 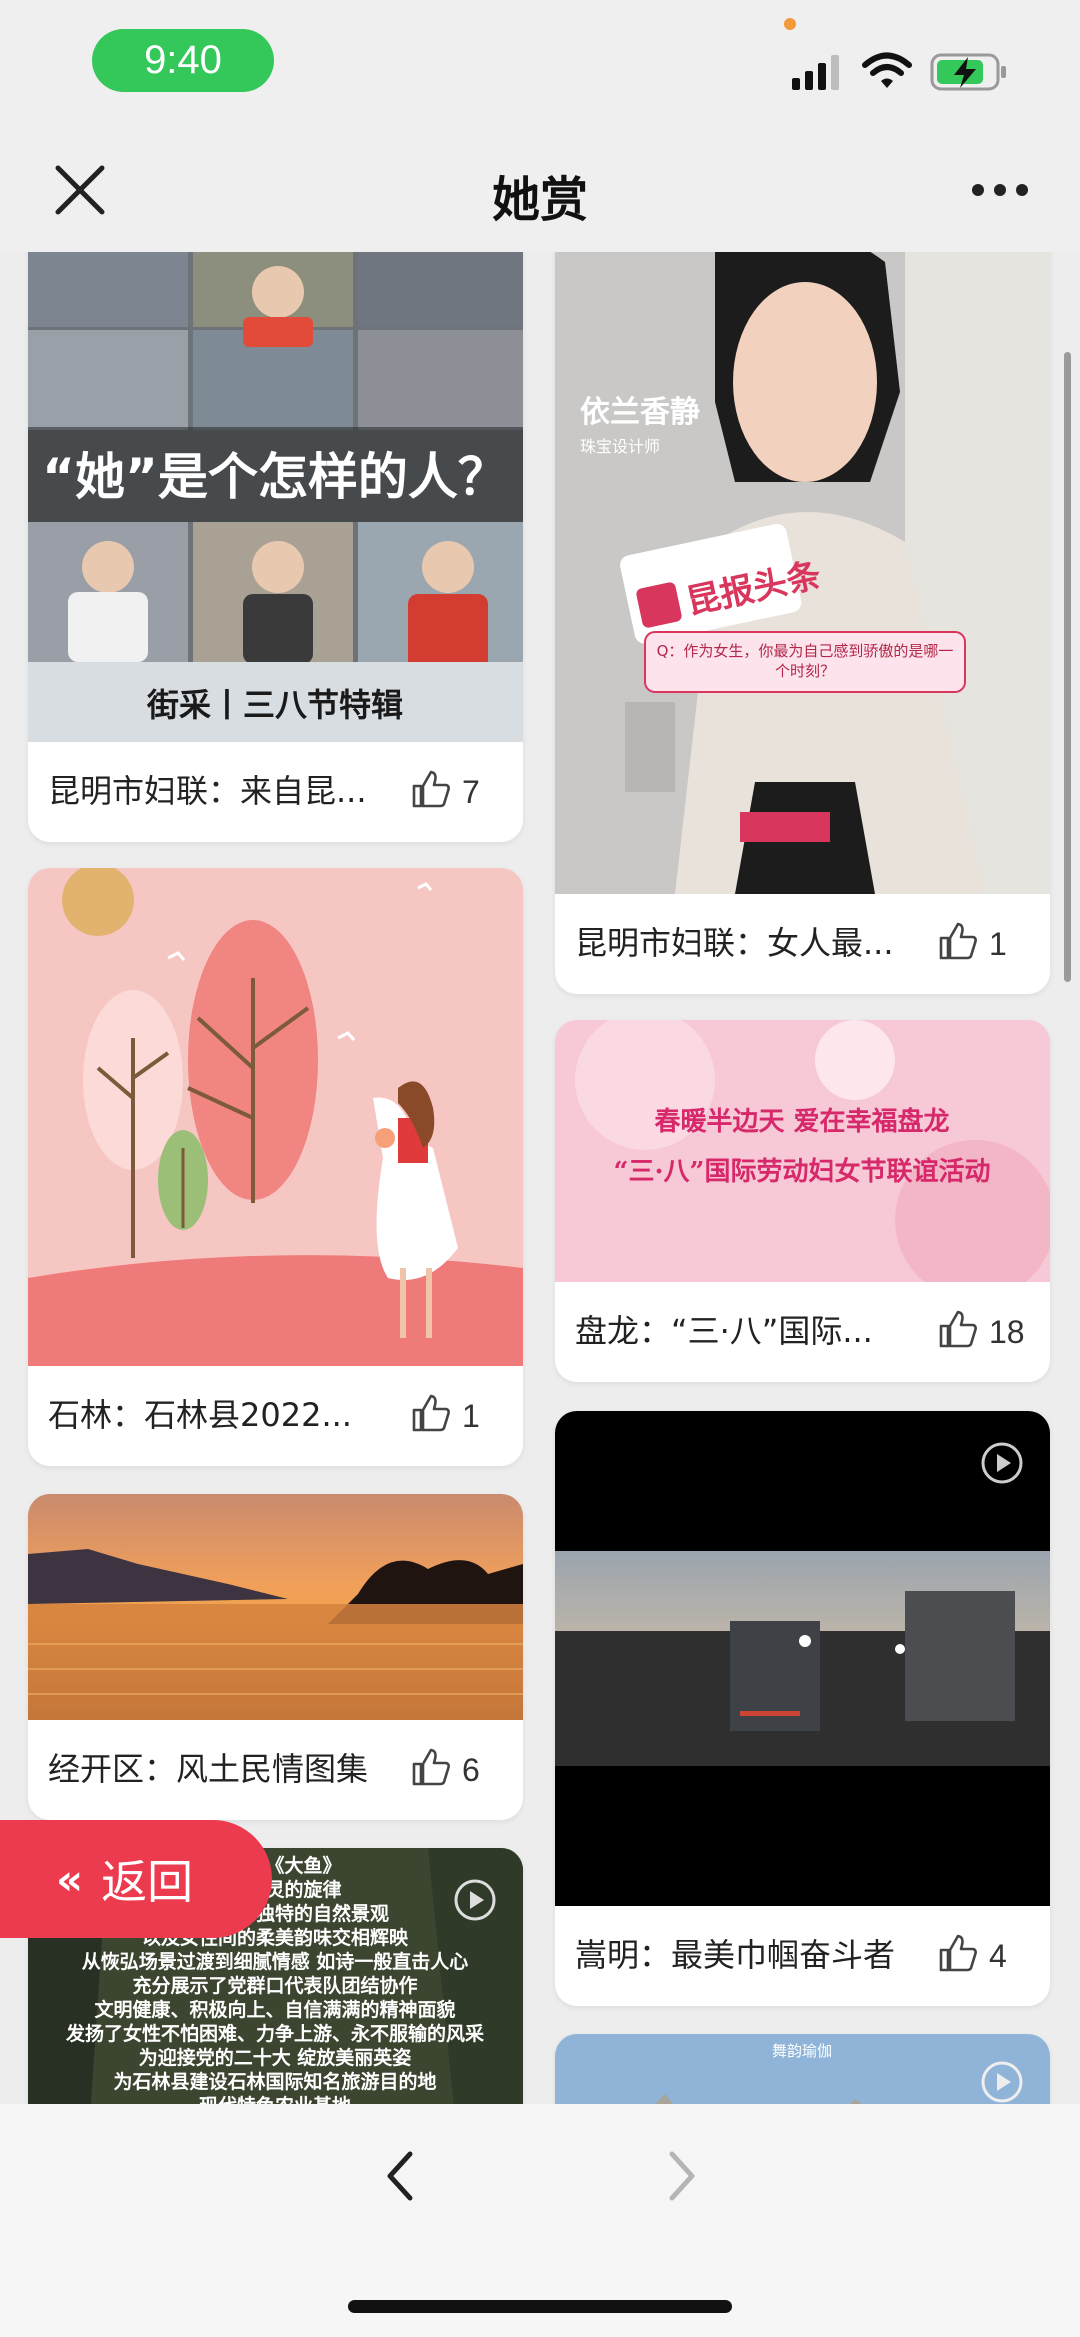 I want to click on post-thumbnail: “她”是个怎样的人？ 街采丨三八节特辑, so click(x=275, y=497).